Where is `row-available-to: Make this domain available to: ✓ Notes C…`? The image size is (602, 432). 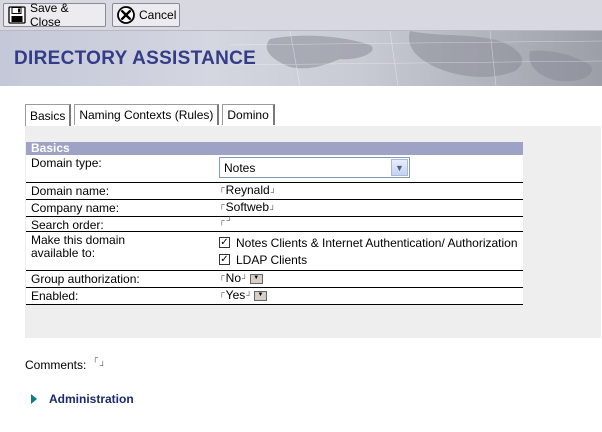 row-available-to: Make this domain available to: ✓ Notes C… is located at coordinates (274, 251).